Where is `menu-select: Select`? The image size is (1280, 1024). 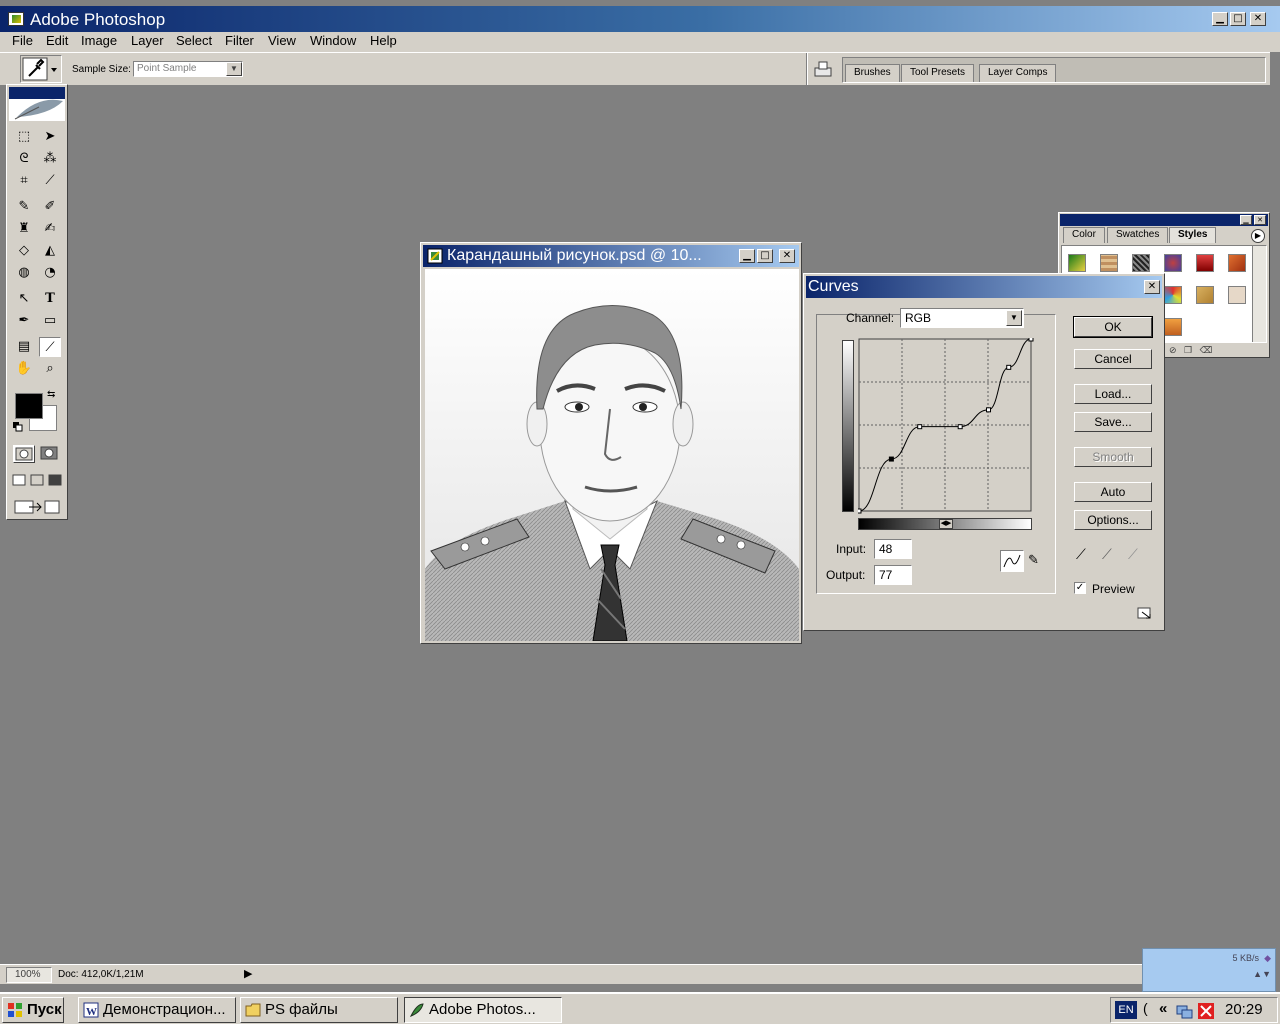 menu-select: Select is located at coordinates (194, 40).